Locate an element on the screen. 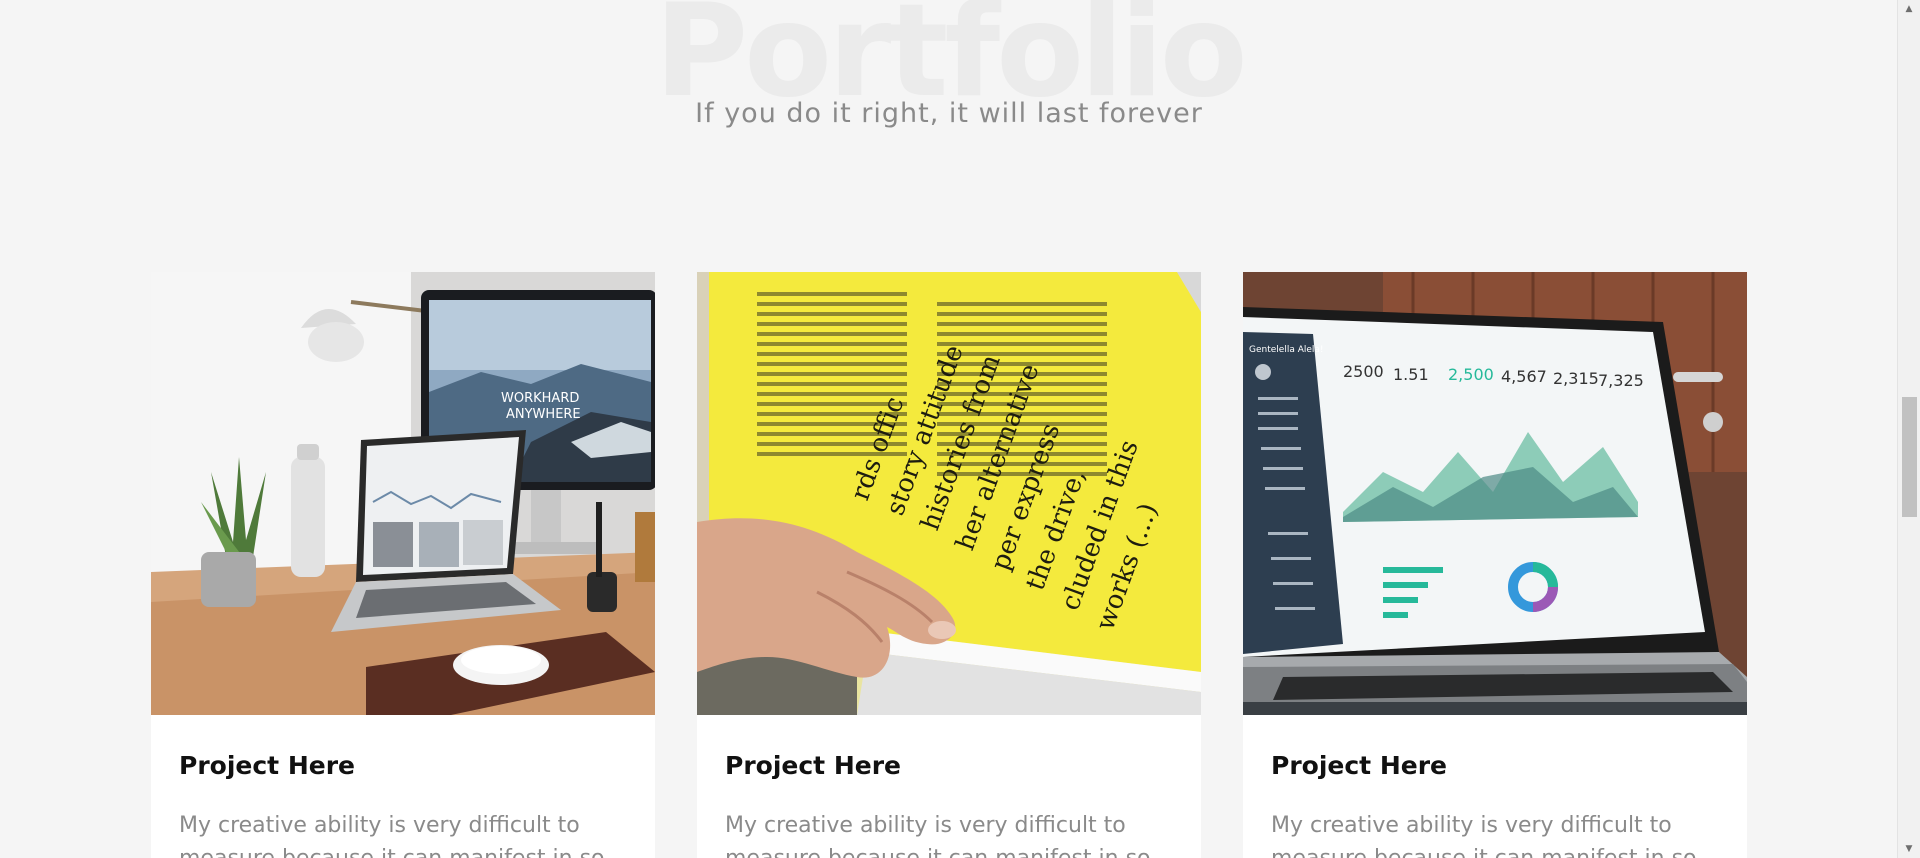 The image size is (1920, 858). triangle-up-icon: ▲ is located at coordinates (1909, 9).